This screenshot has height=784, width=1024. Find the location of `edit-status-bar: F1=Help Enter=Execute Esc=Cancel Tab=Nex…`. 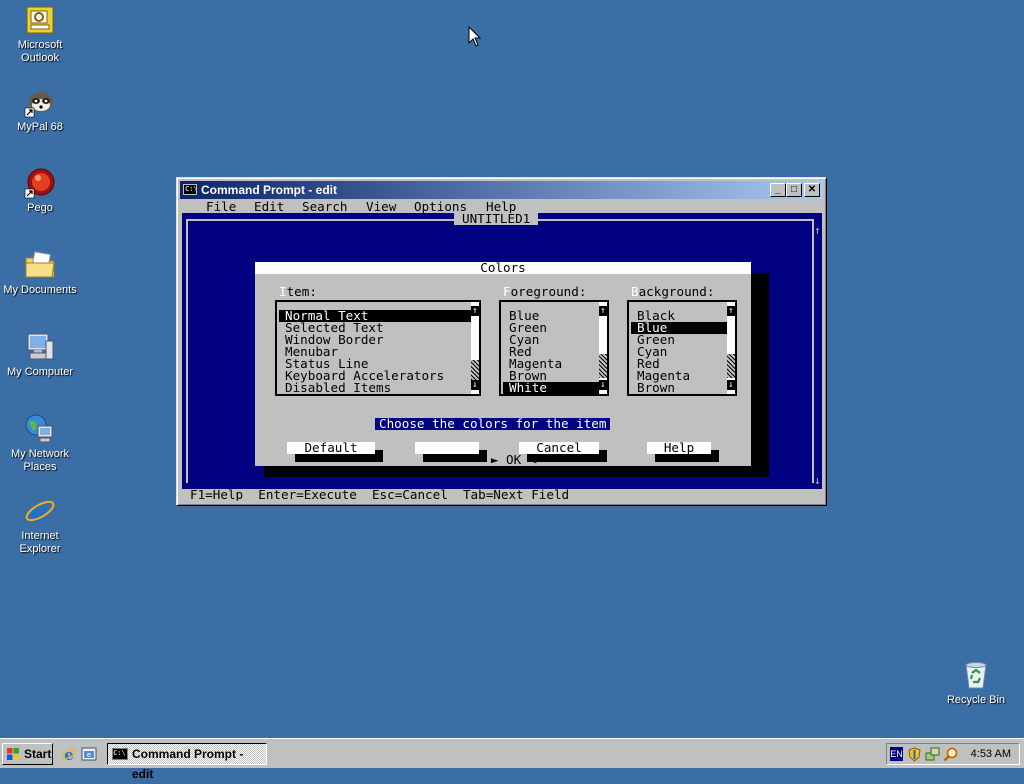

edit-status-bar: F1=Help Enter=Execute Esc=Cancel Tab=Nex… is located at coordinates (502, 494).